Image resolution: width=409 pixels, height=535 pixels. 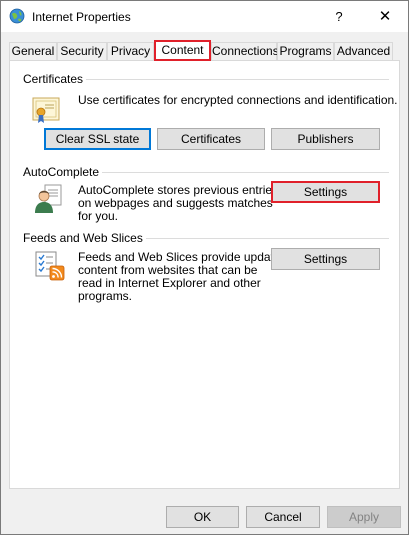 What do you see at coordinates (325, 192) in the screenshot?
I see `autocomplete-settings-button: Settings` at bounding box center [325, 192].